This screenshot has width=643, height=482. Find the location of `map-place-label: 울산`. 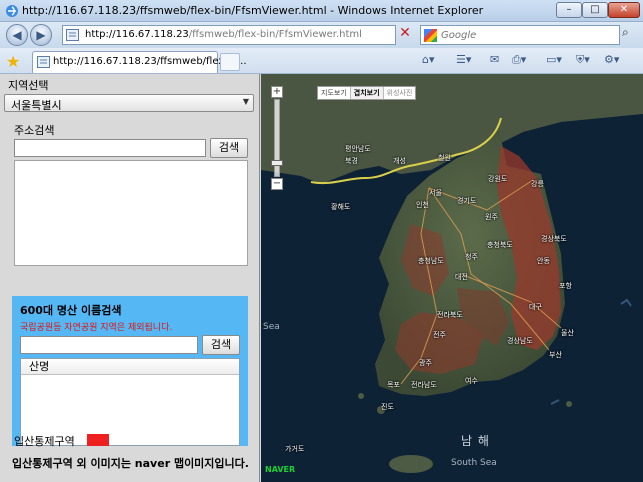

map-place-label: 울산 is located at coordinates (567, 333).